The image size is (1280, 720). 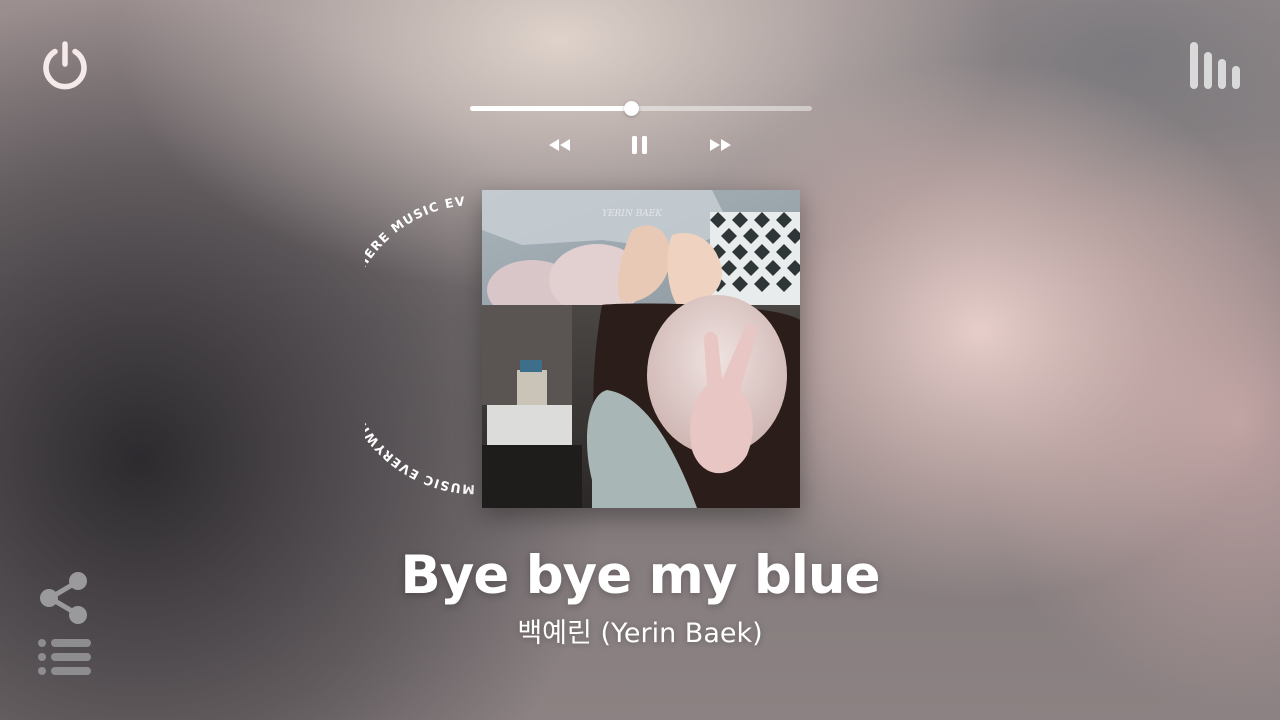 I want to click on power-icon, so click(x=65, y=65).